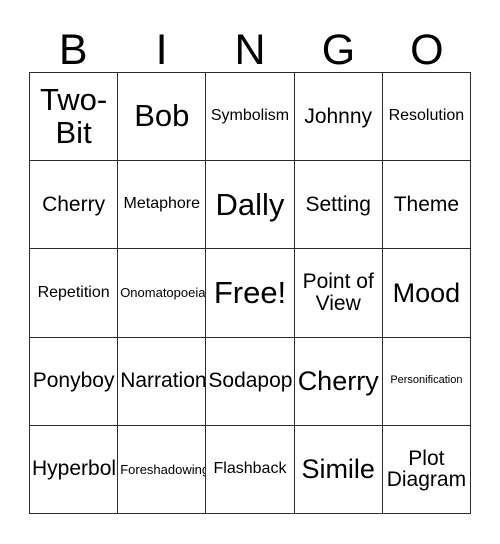 The image size is (500, 544). I want to click on bingo-cell-label: Point of View, so click(338, 292).